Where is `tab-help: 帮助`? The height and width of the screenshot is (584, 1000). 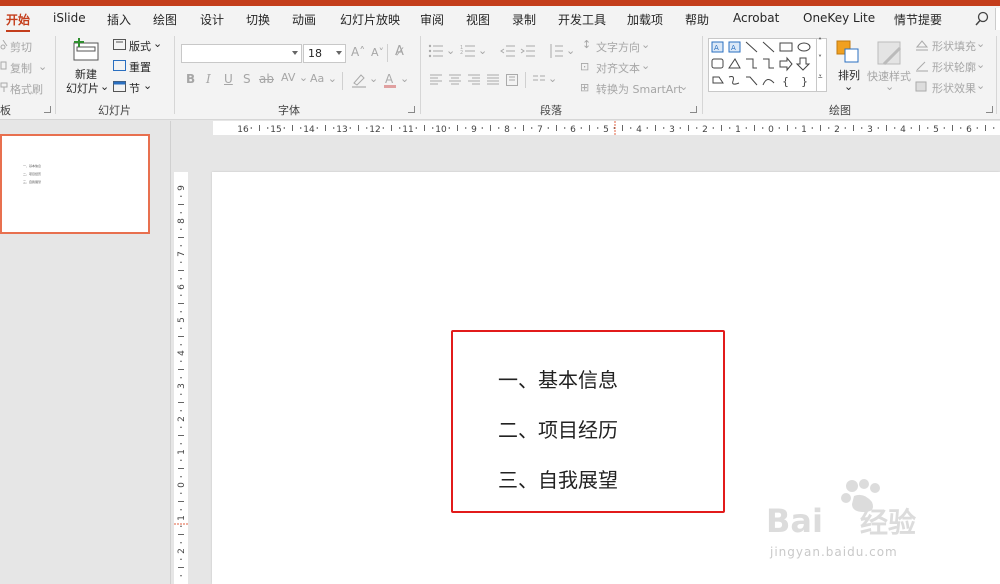 tab-help: 帮助 is located at coordinates (697, 19).